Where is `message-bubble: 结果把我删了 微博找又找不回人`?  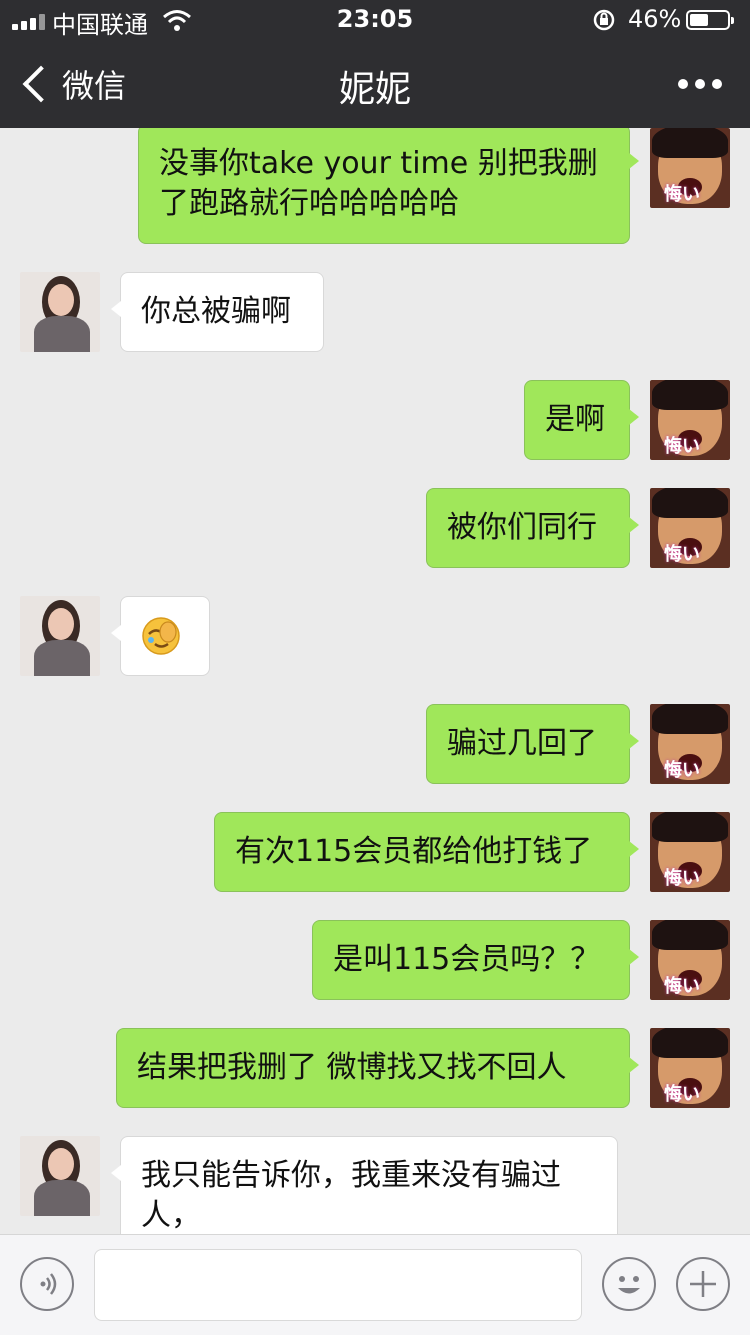 message-bubble: 结果把我删了 微博找又找不回人 is located at coordinates (377, 1068).